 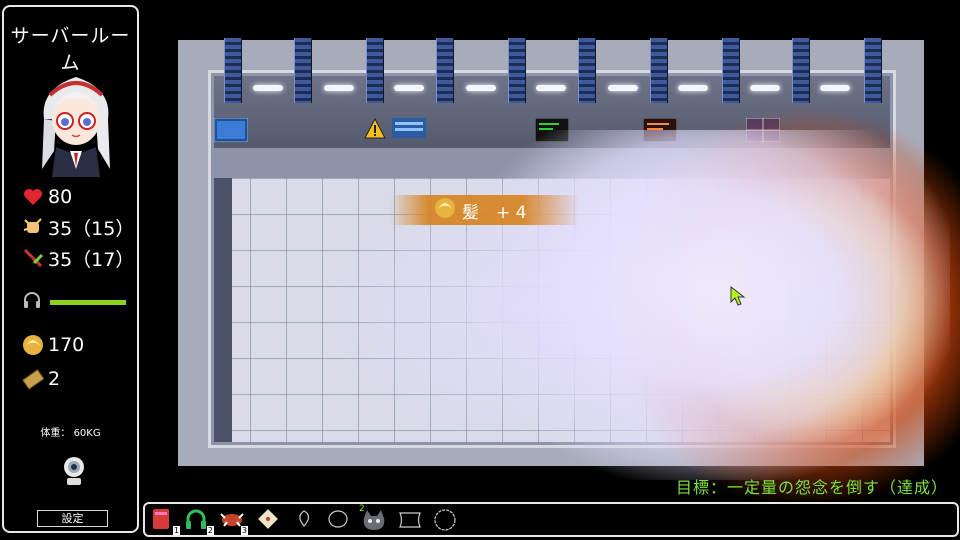 I want to click on control-panel-icon, so click(x=409, y=128).